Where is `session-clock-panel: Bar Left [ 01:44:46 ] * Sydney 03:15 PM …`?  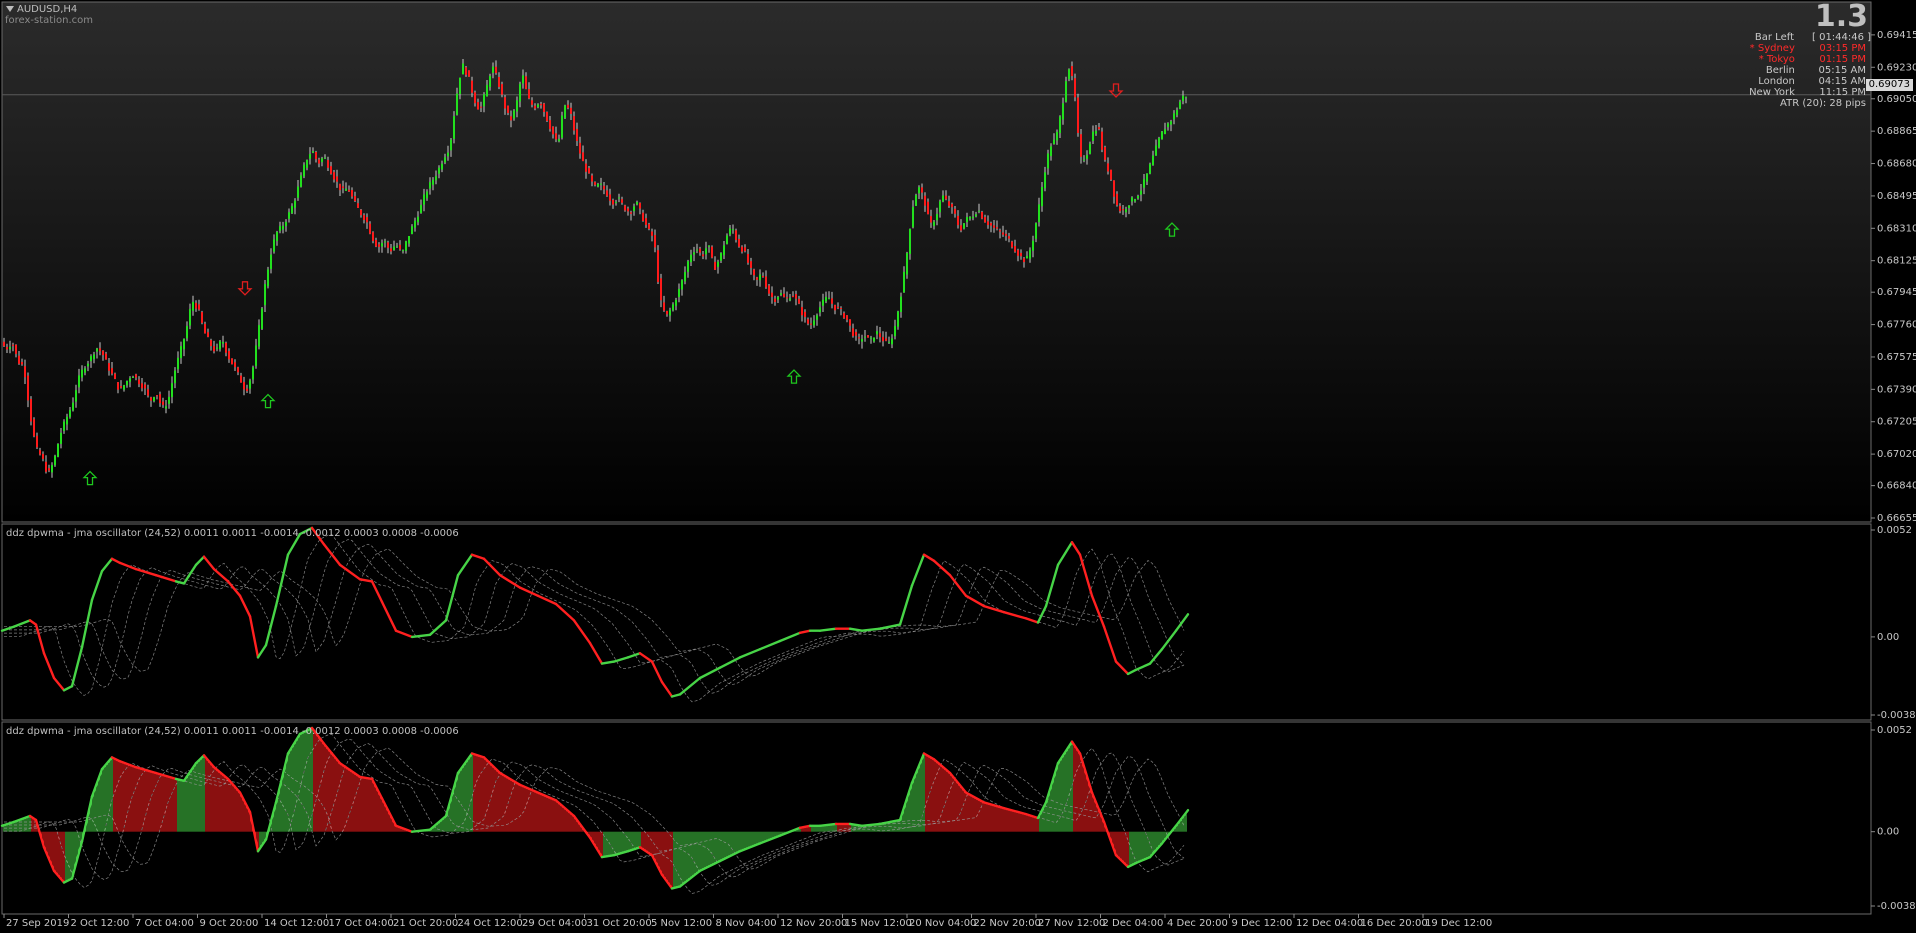
session-clock-panel: Bar Left [ 01:44:46 ] * Sydney 03:15 PM … is located at coordinates (1799, 65).